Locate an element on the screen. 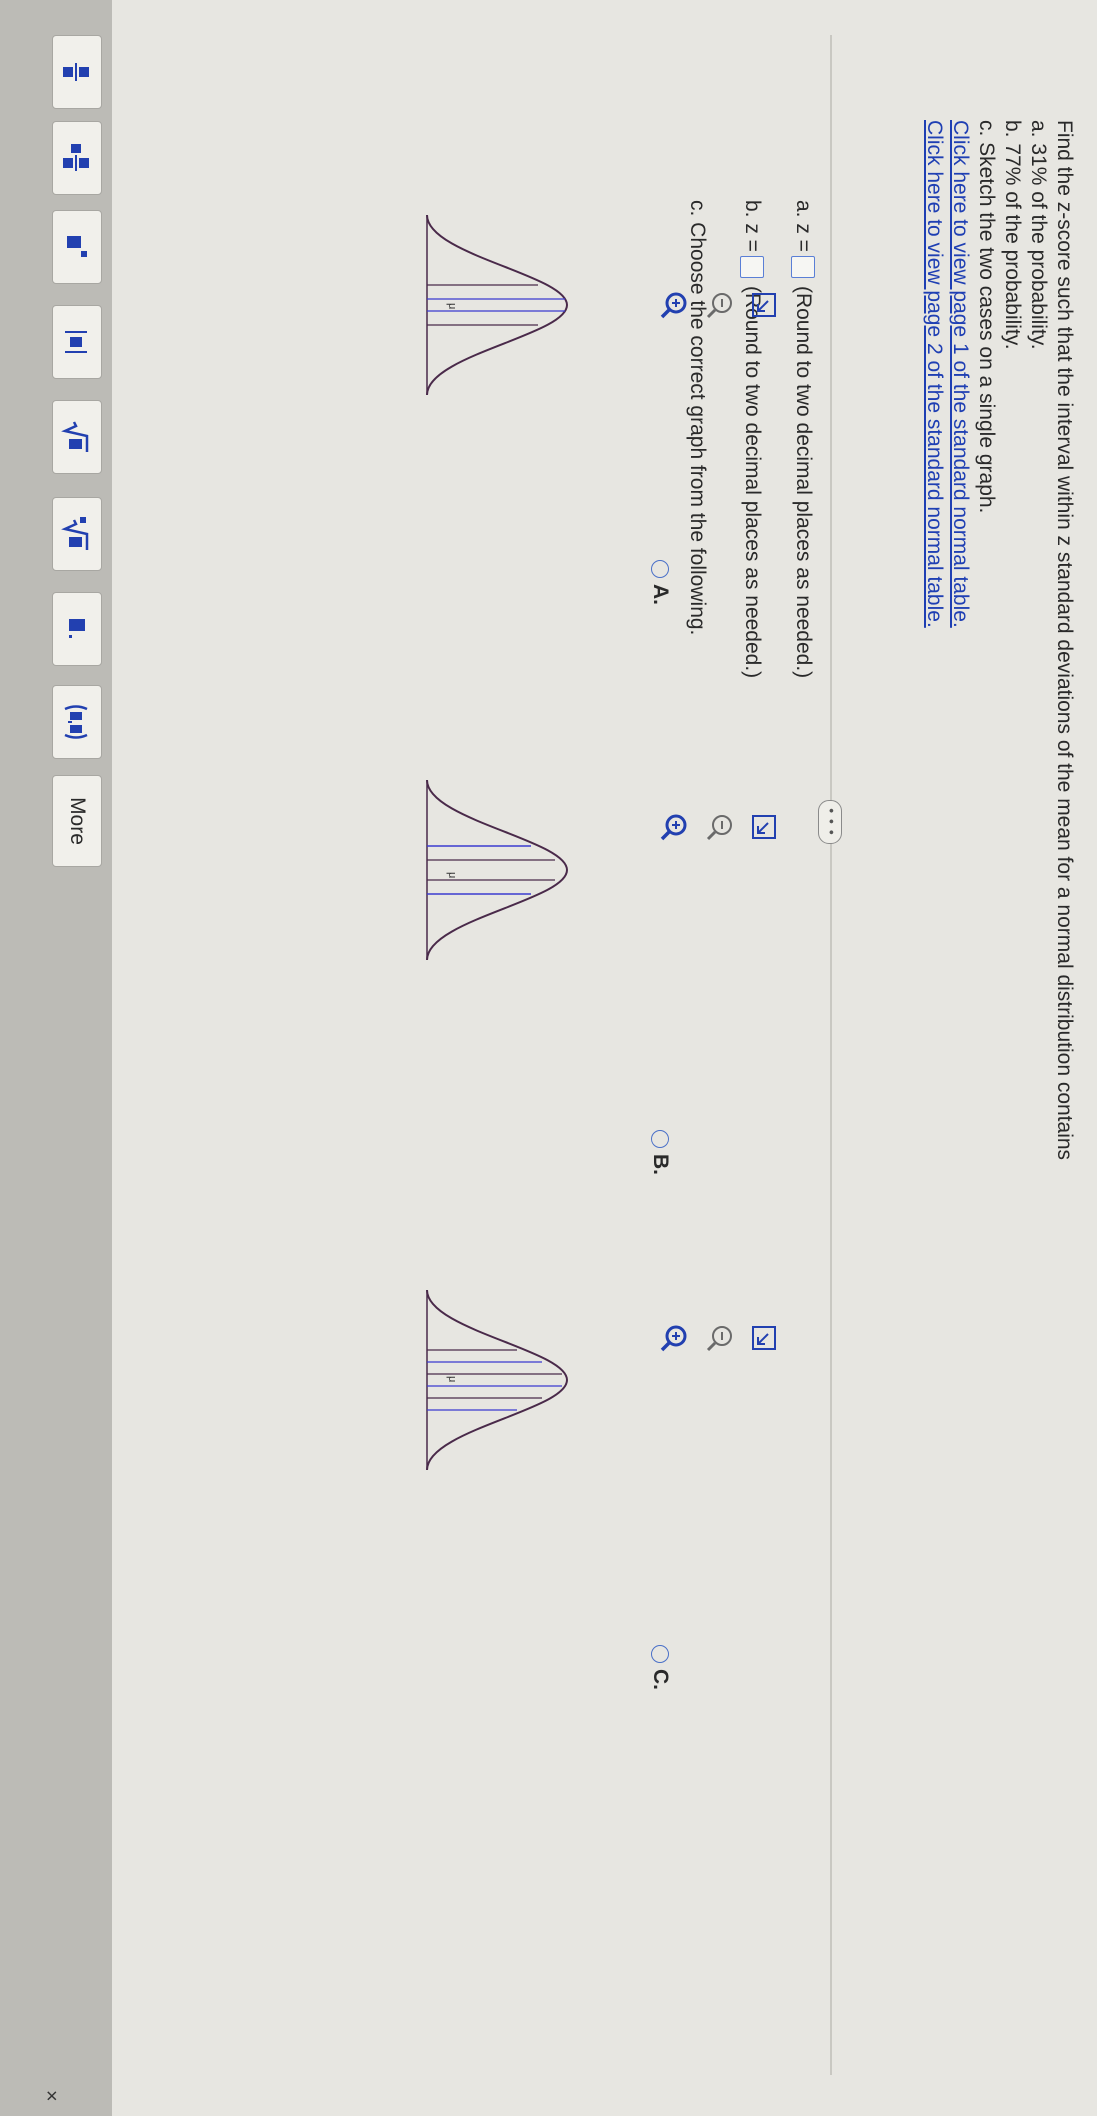 Image resolution: width=1097 pixels, height=2116 pixels. question-line-2: a. 31% of the probability. is located at coordinates (1038, 235).